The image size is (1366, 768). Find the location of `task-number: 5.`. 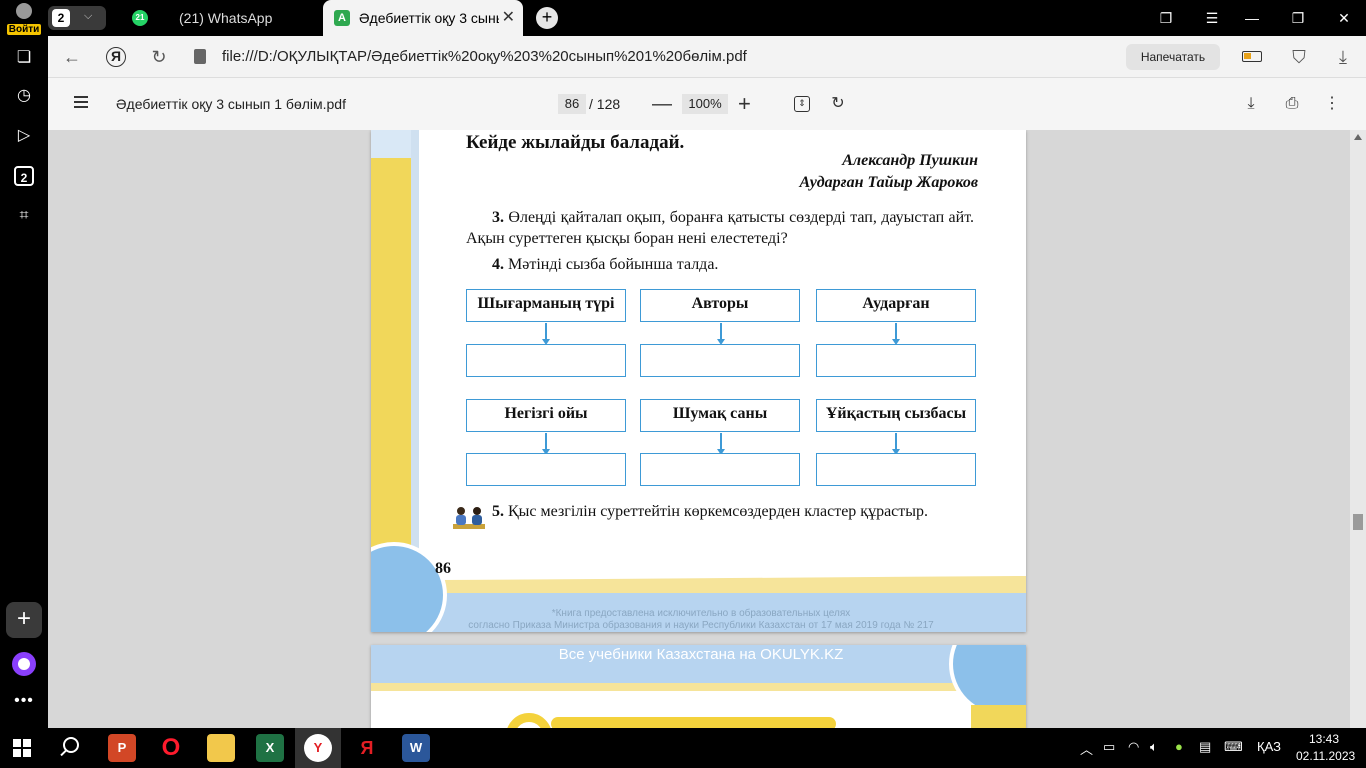

task-number: 5. is located at coordinates (498, 511).